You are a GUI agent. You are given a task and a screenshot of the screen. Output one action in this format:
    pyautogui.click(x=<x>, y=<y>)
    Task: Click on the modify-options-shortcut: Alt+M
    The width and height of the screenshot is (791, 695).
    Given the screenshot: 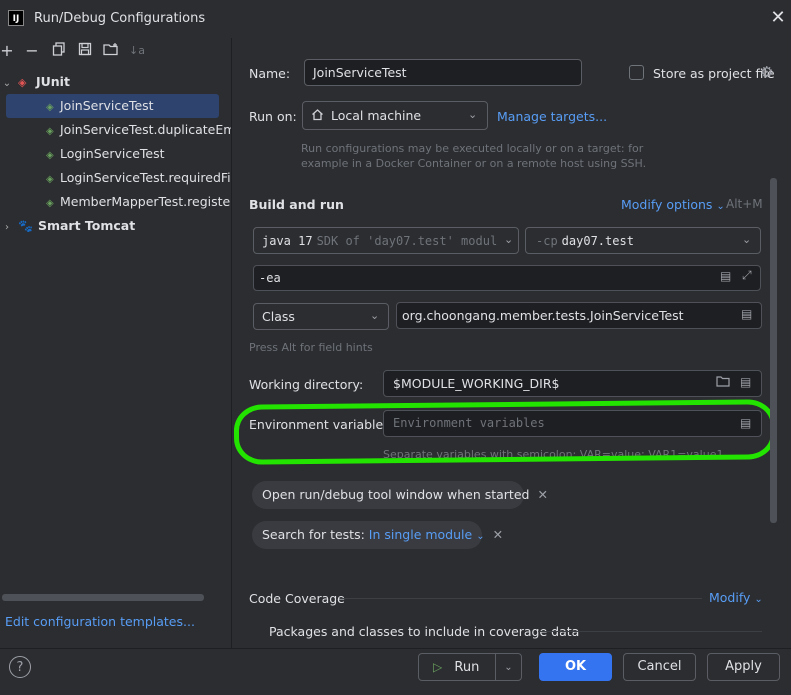 What is the action you would take?
    pyautogui.click(x=744, y=204)
    